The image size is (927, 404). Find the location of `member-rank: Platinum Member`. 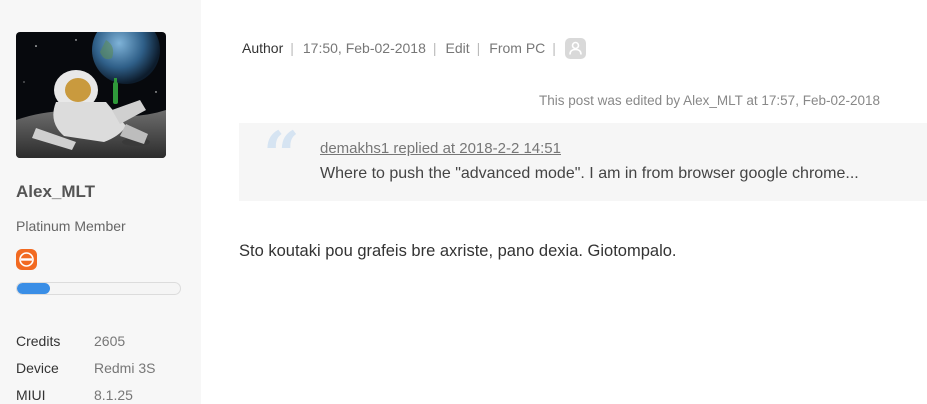

member-rank: Platinum Member is located at coordinates (71, 226).